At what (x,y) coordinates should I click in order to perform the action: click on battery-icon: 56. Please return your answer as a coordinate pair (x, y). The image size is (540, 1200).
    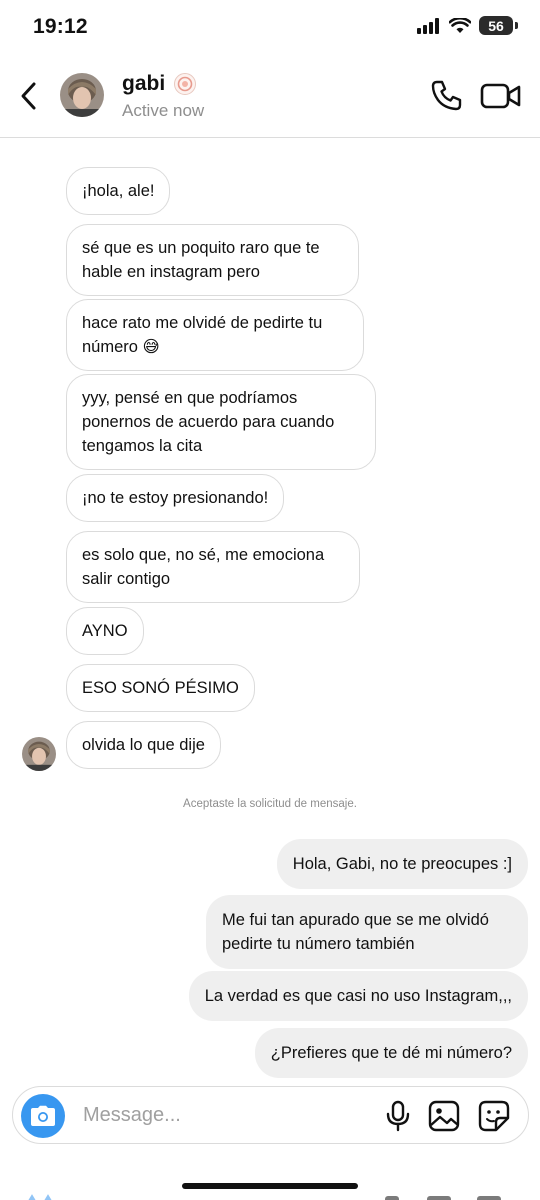
    Looking at the image, I should click on (496, 25).